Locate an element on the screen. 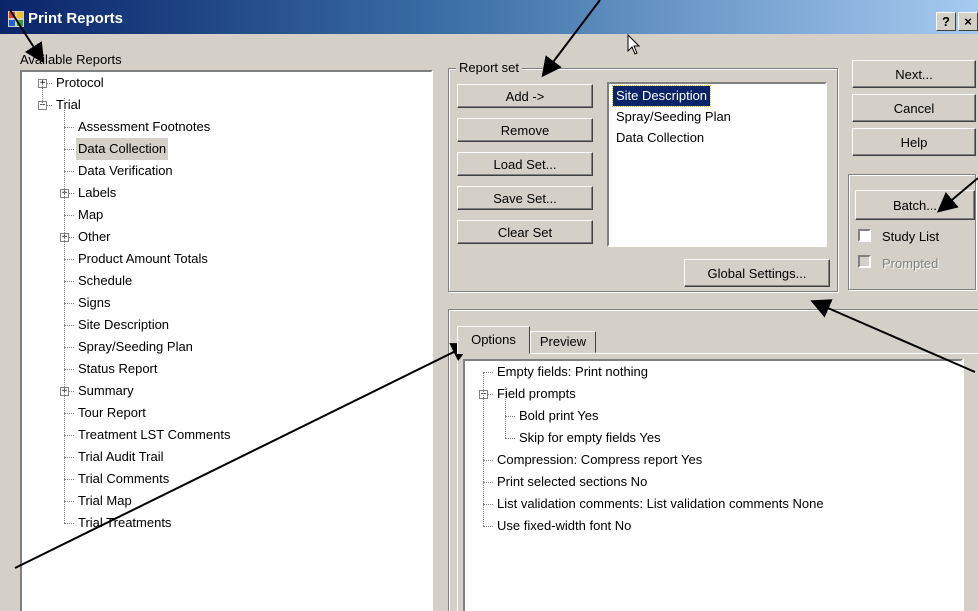 The height and width of the screenshot is (611, 978). window-title: Print Reports is located at coordinates (76, 18).